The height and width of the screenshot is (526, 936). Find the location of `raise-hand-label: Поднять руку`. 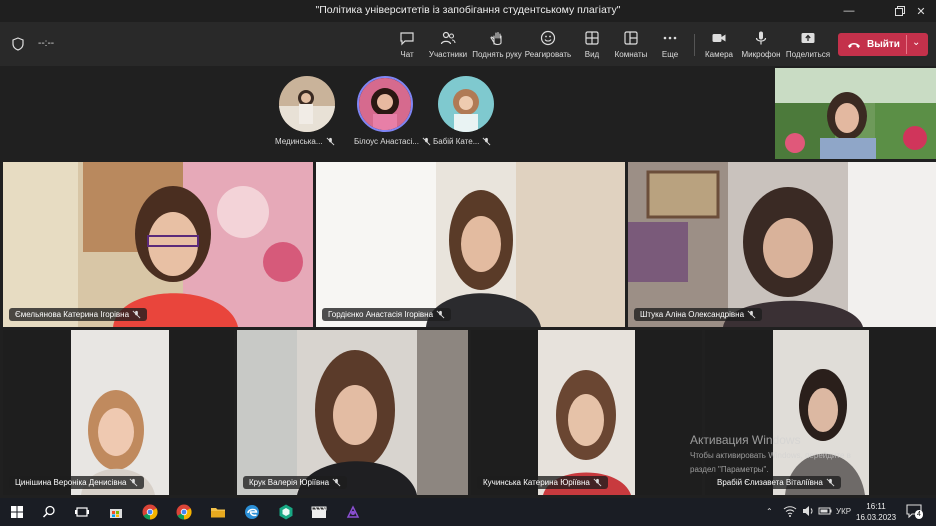

raise-hand-label: Поднять руку is located at coordinates (497, 54).